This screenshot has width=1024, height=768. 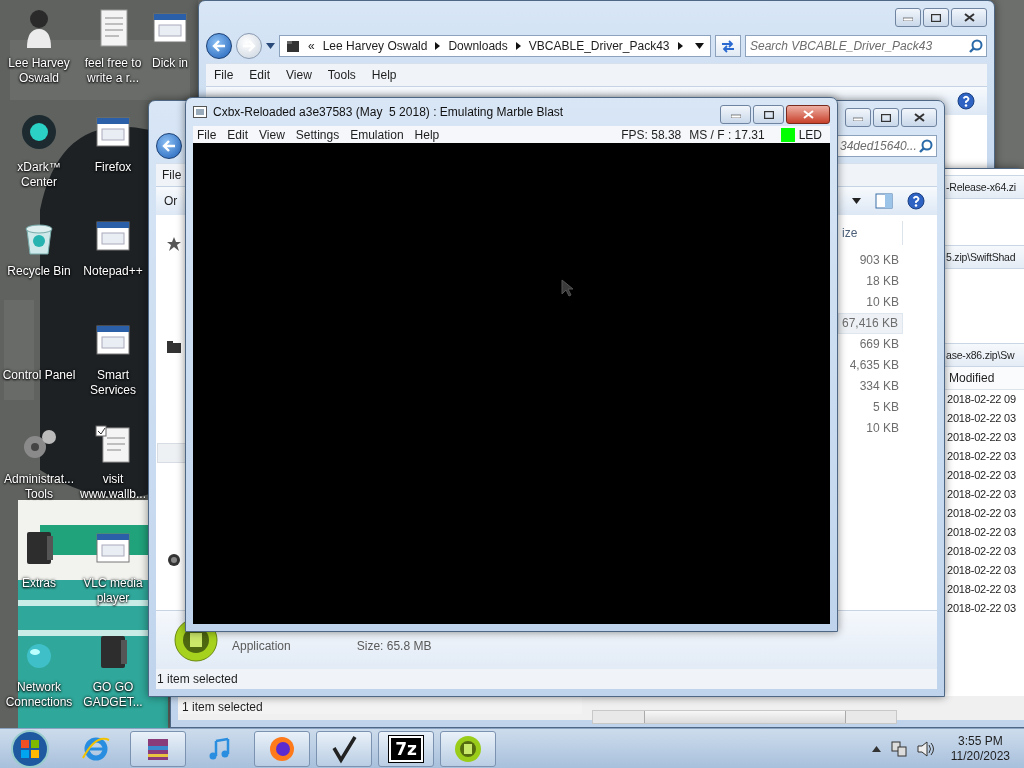 I want to click on breadcrumb-item: Downloads, so click(x=478, y=46).